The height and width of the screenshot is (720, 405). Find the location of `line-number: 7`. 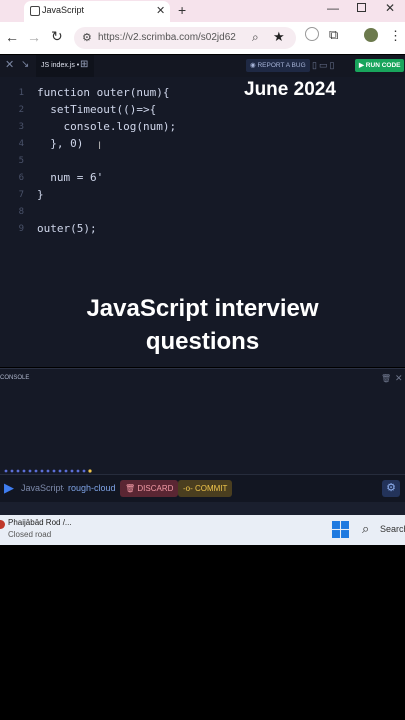

line-number: 7 is located at coordinates (21, 195).